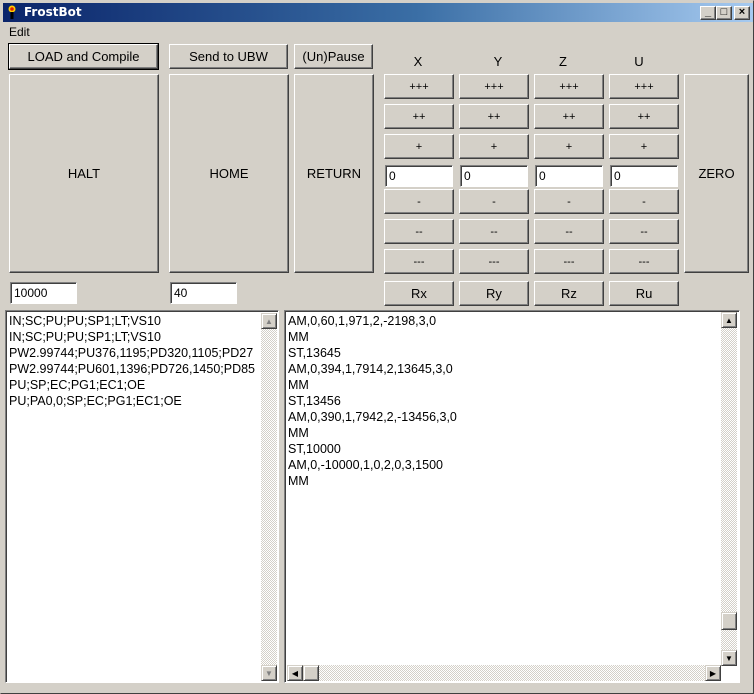 The height and width of the screenshot is (694, 754). What do you see at coordinates (419, 201) in the screenshot?
I see `axis-x-dec1-button: -` at bounding box center [419, 201].